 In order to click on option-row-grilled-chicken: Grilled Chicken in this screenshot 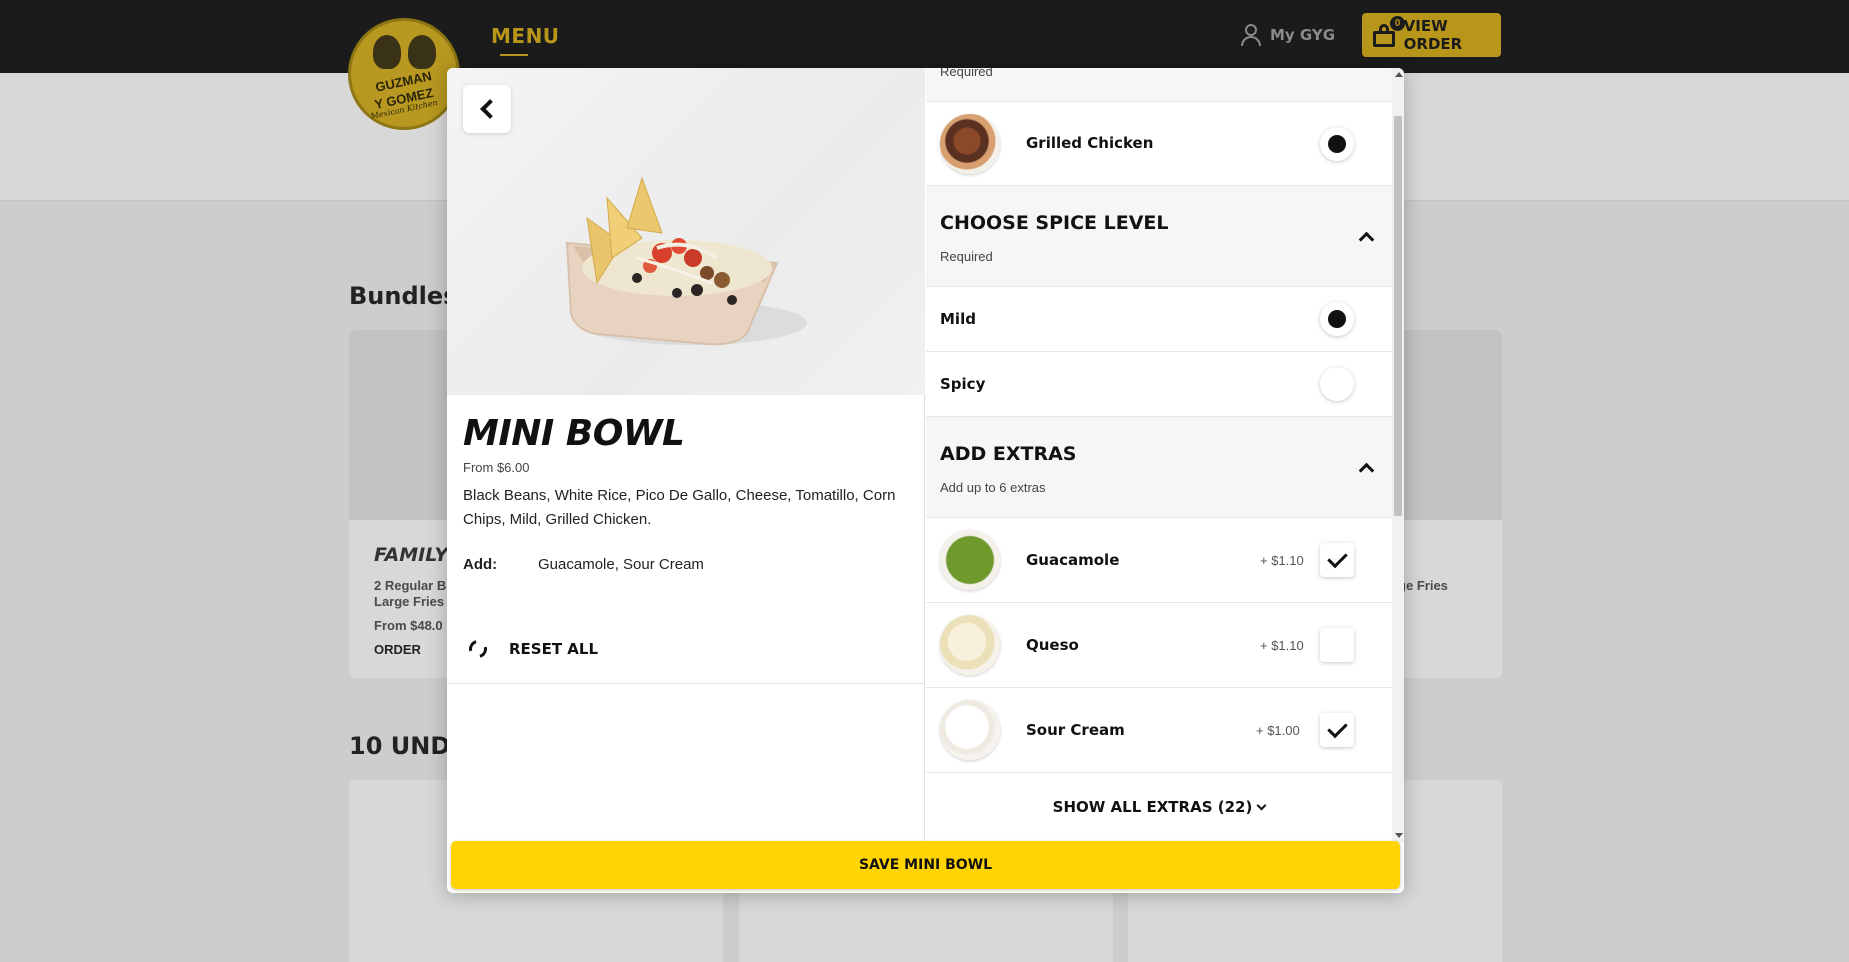, I will do `click(1159, 144)`.